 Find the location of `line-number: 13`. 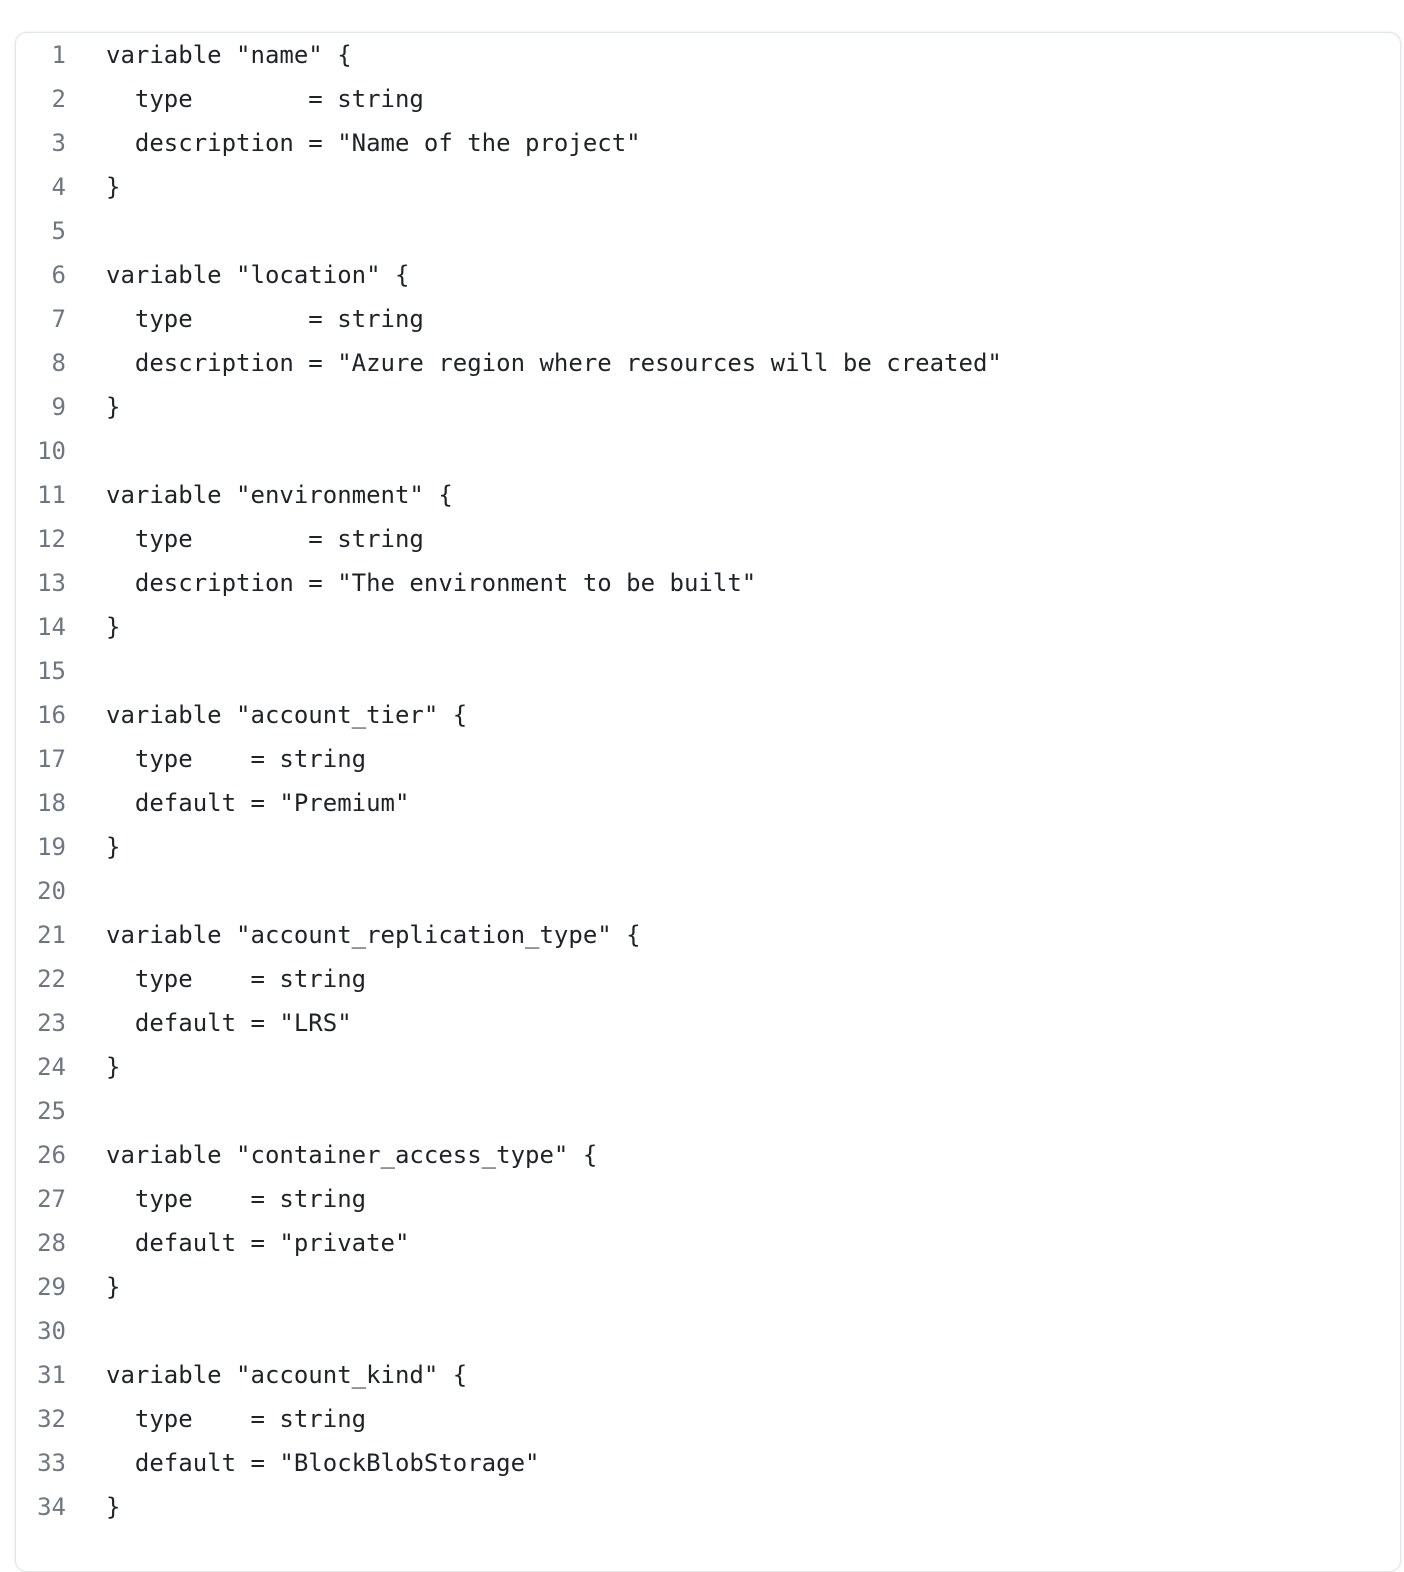

line-number: 13 is located at coordinates (41, 583).